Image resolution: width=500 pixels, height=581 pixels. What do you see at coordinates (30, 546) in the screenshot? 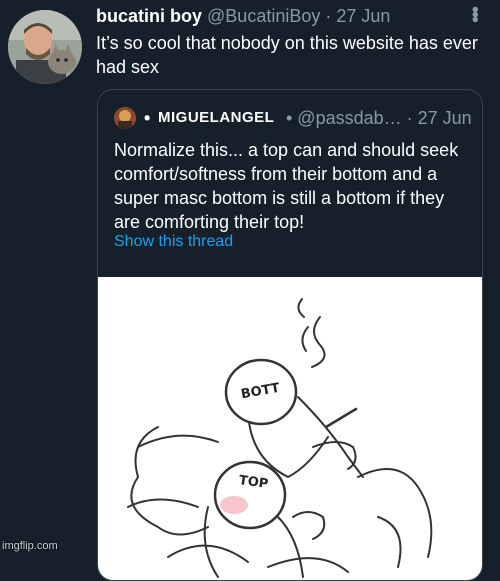
I see `watermark: imgflip.com` at bounding box center [30, 546].